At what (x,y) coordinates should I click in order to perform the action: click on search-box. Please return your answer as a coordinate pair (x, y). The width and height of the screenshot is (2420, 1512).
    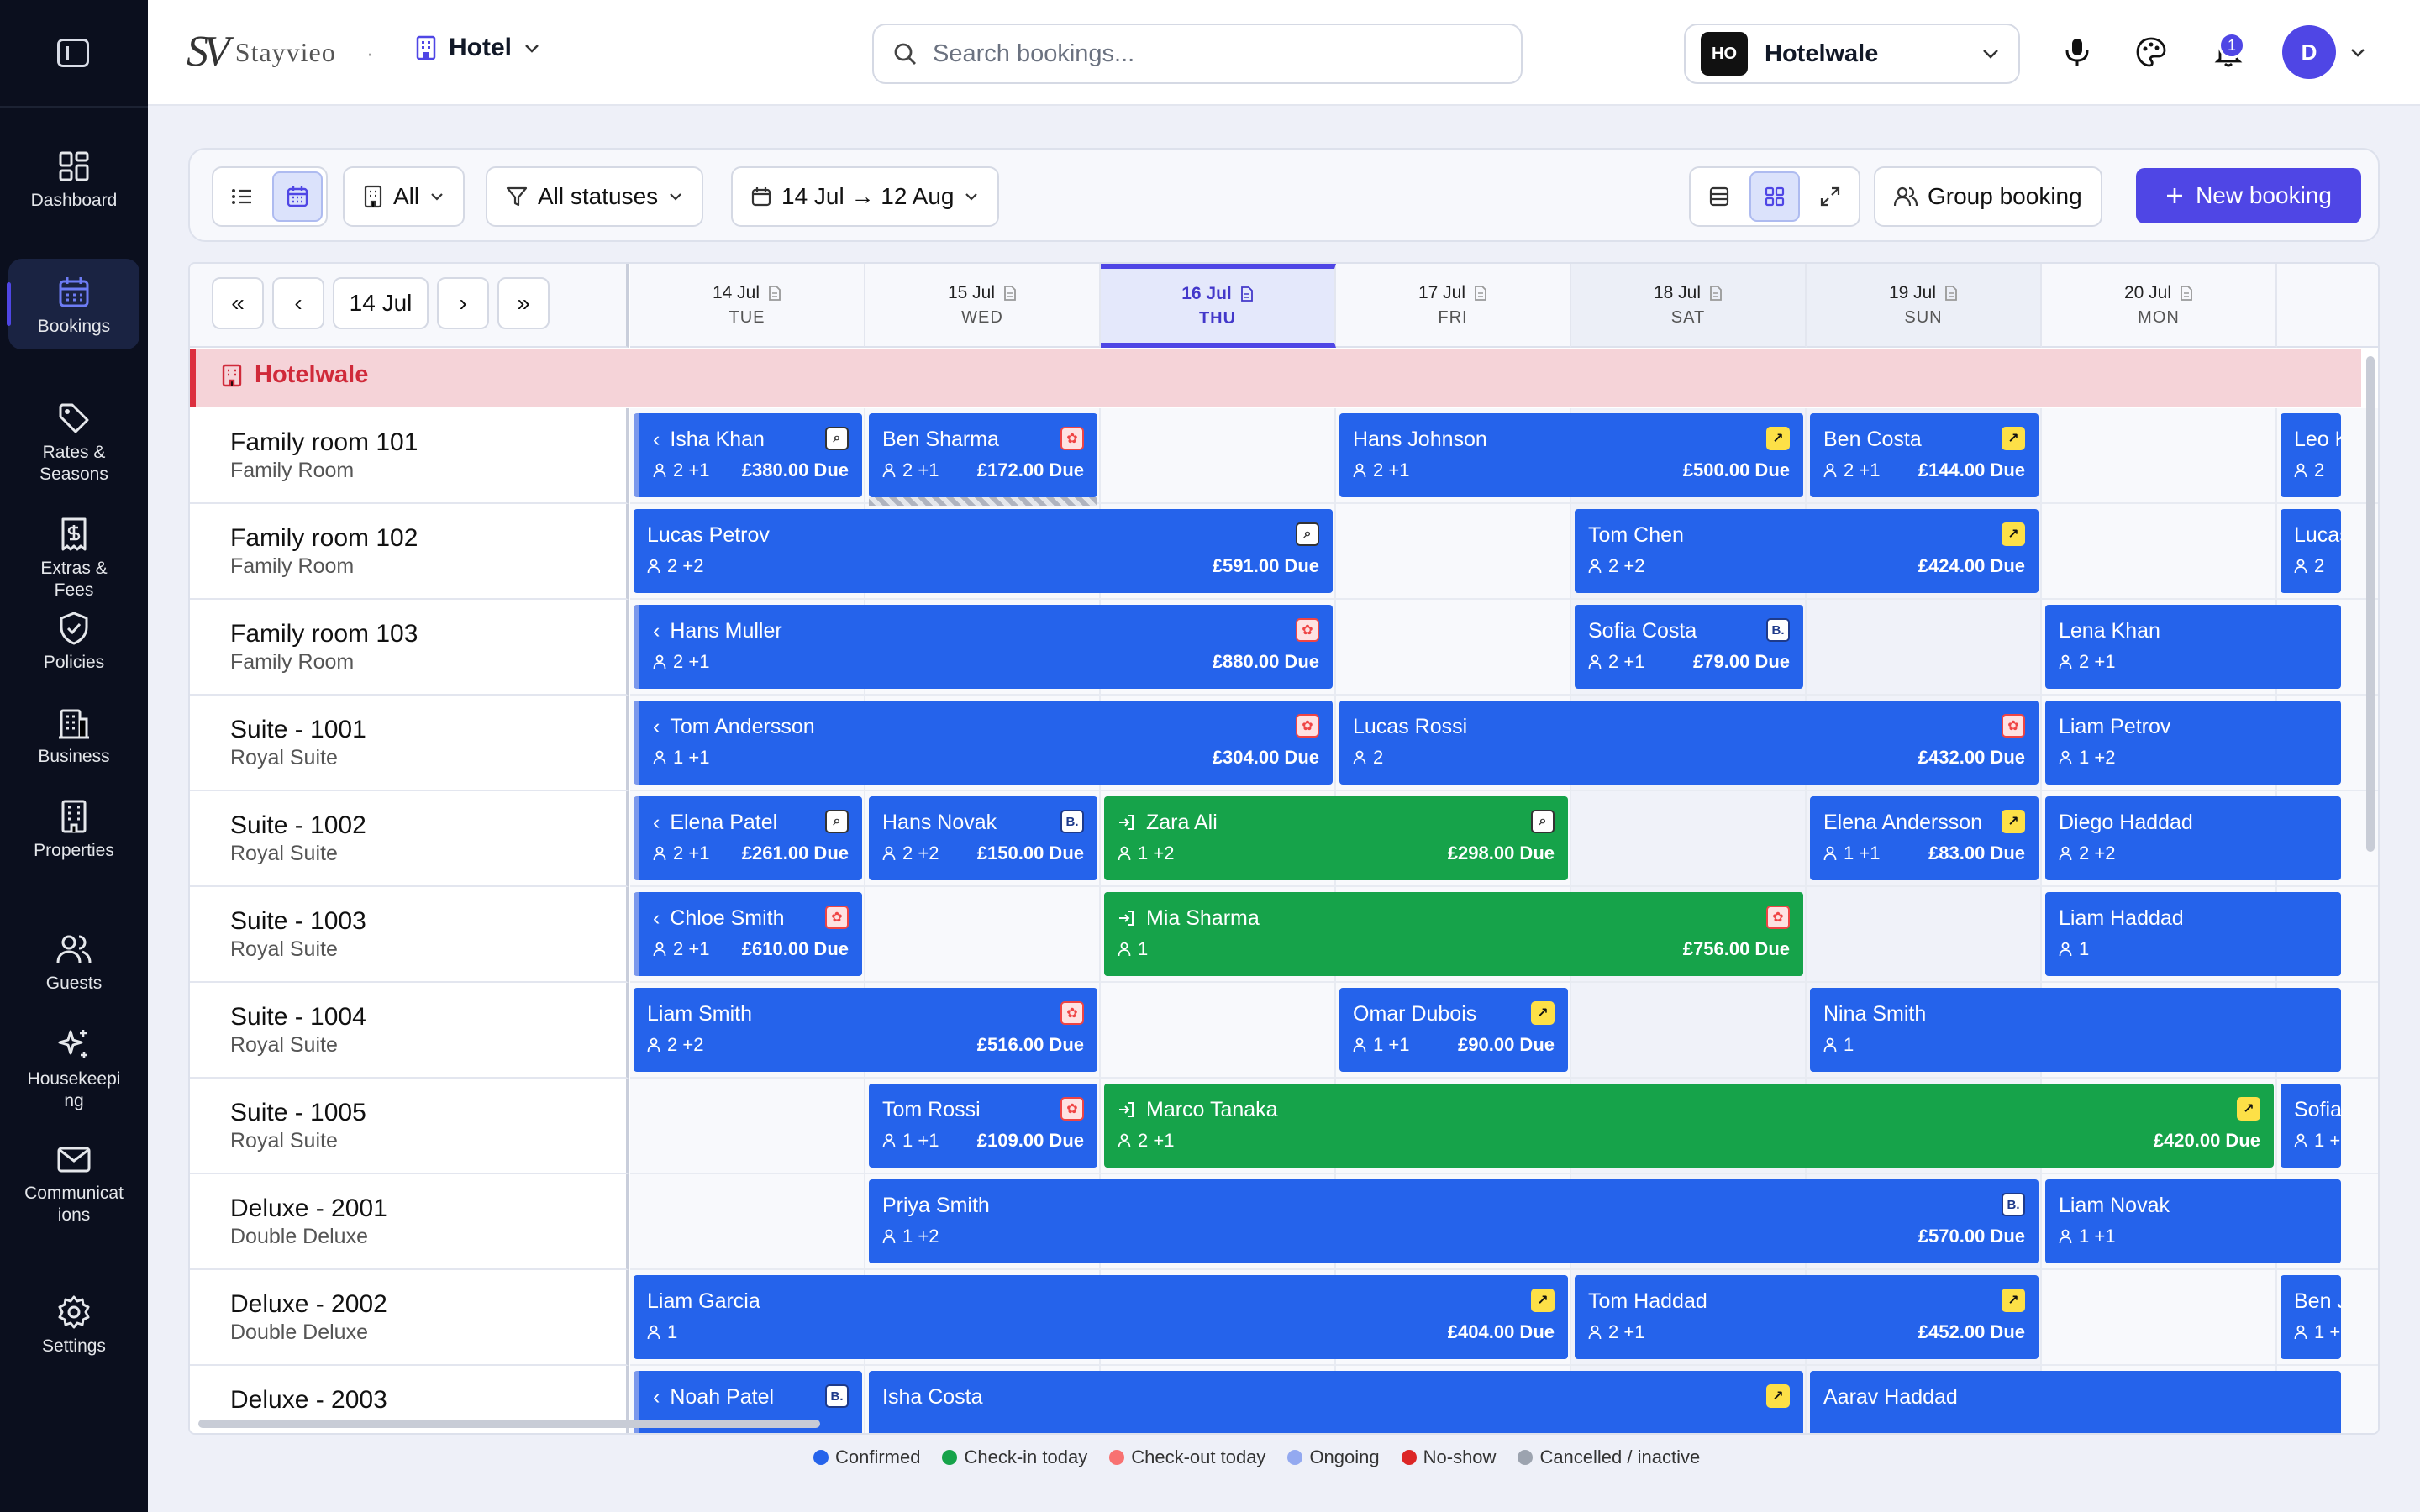
    Looking at the image, I should click on (1197, 54).